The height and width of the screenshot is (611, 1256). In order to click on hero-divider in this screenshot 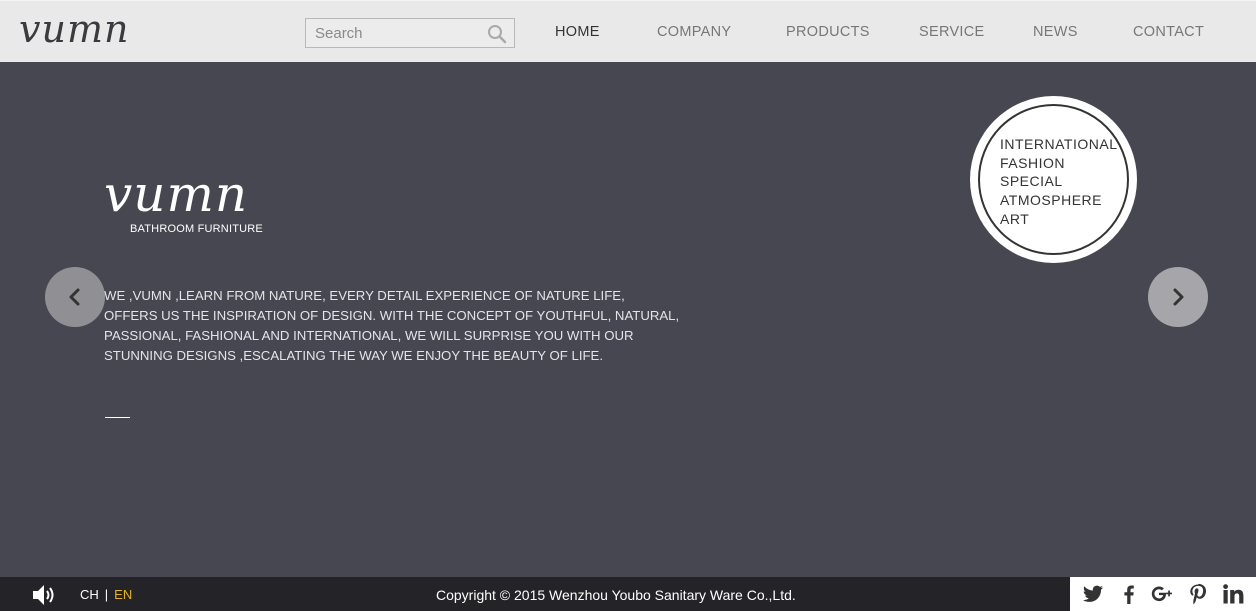, I will do `click(117, 417)`.